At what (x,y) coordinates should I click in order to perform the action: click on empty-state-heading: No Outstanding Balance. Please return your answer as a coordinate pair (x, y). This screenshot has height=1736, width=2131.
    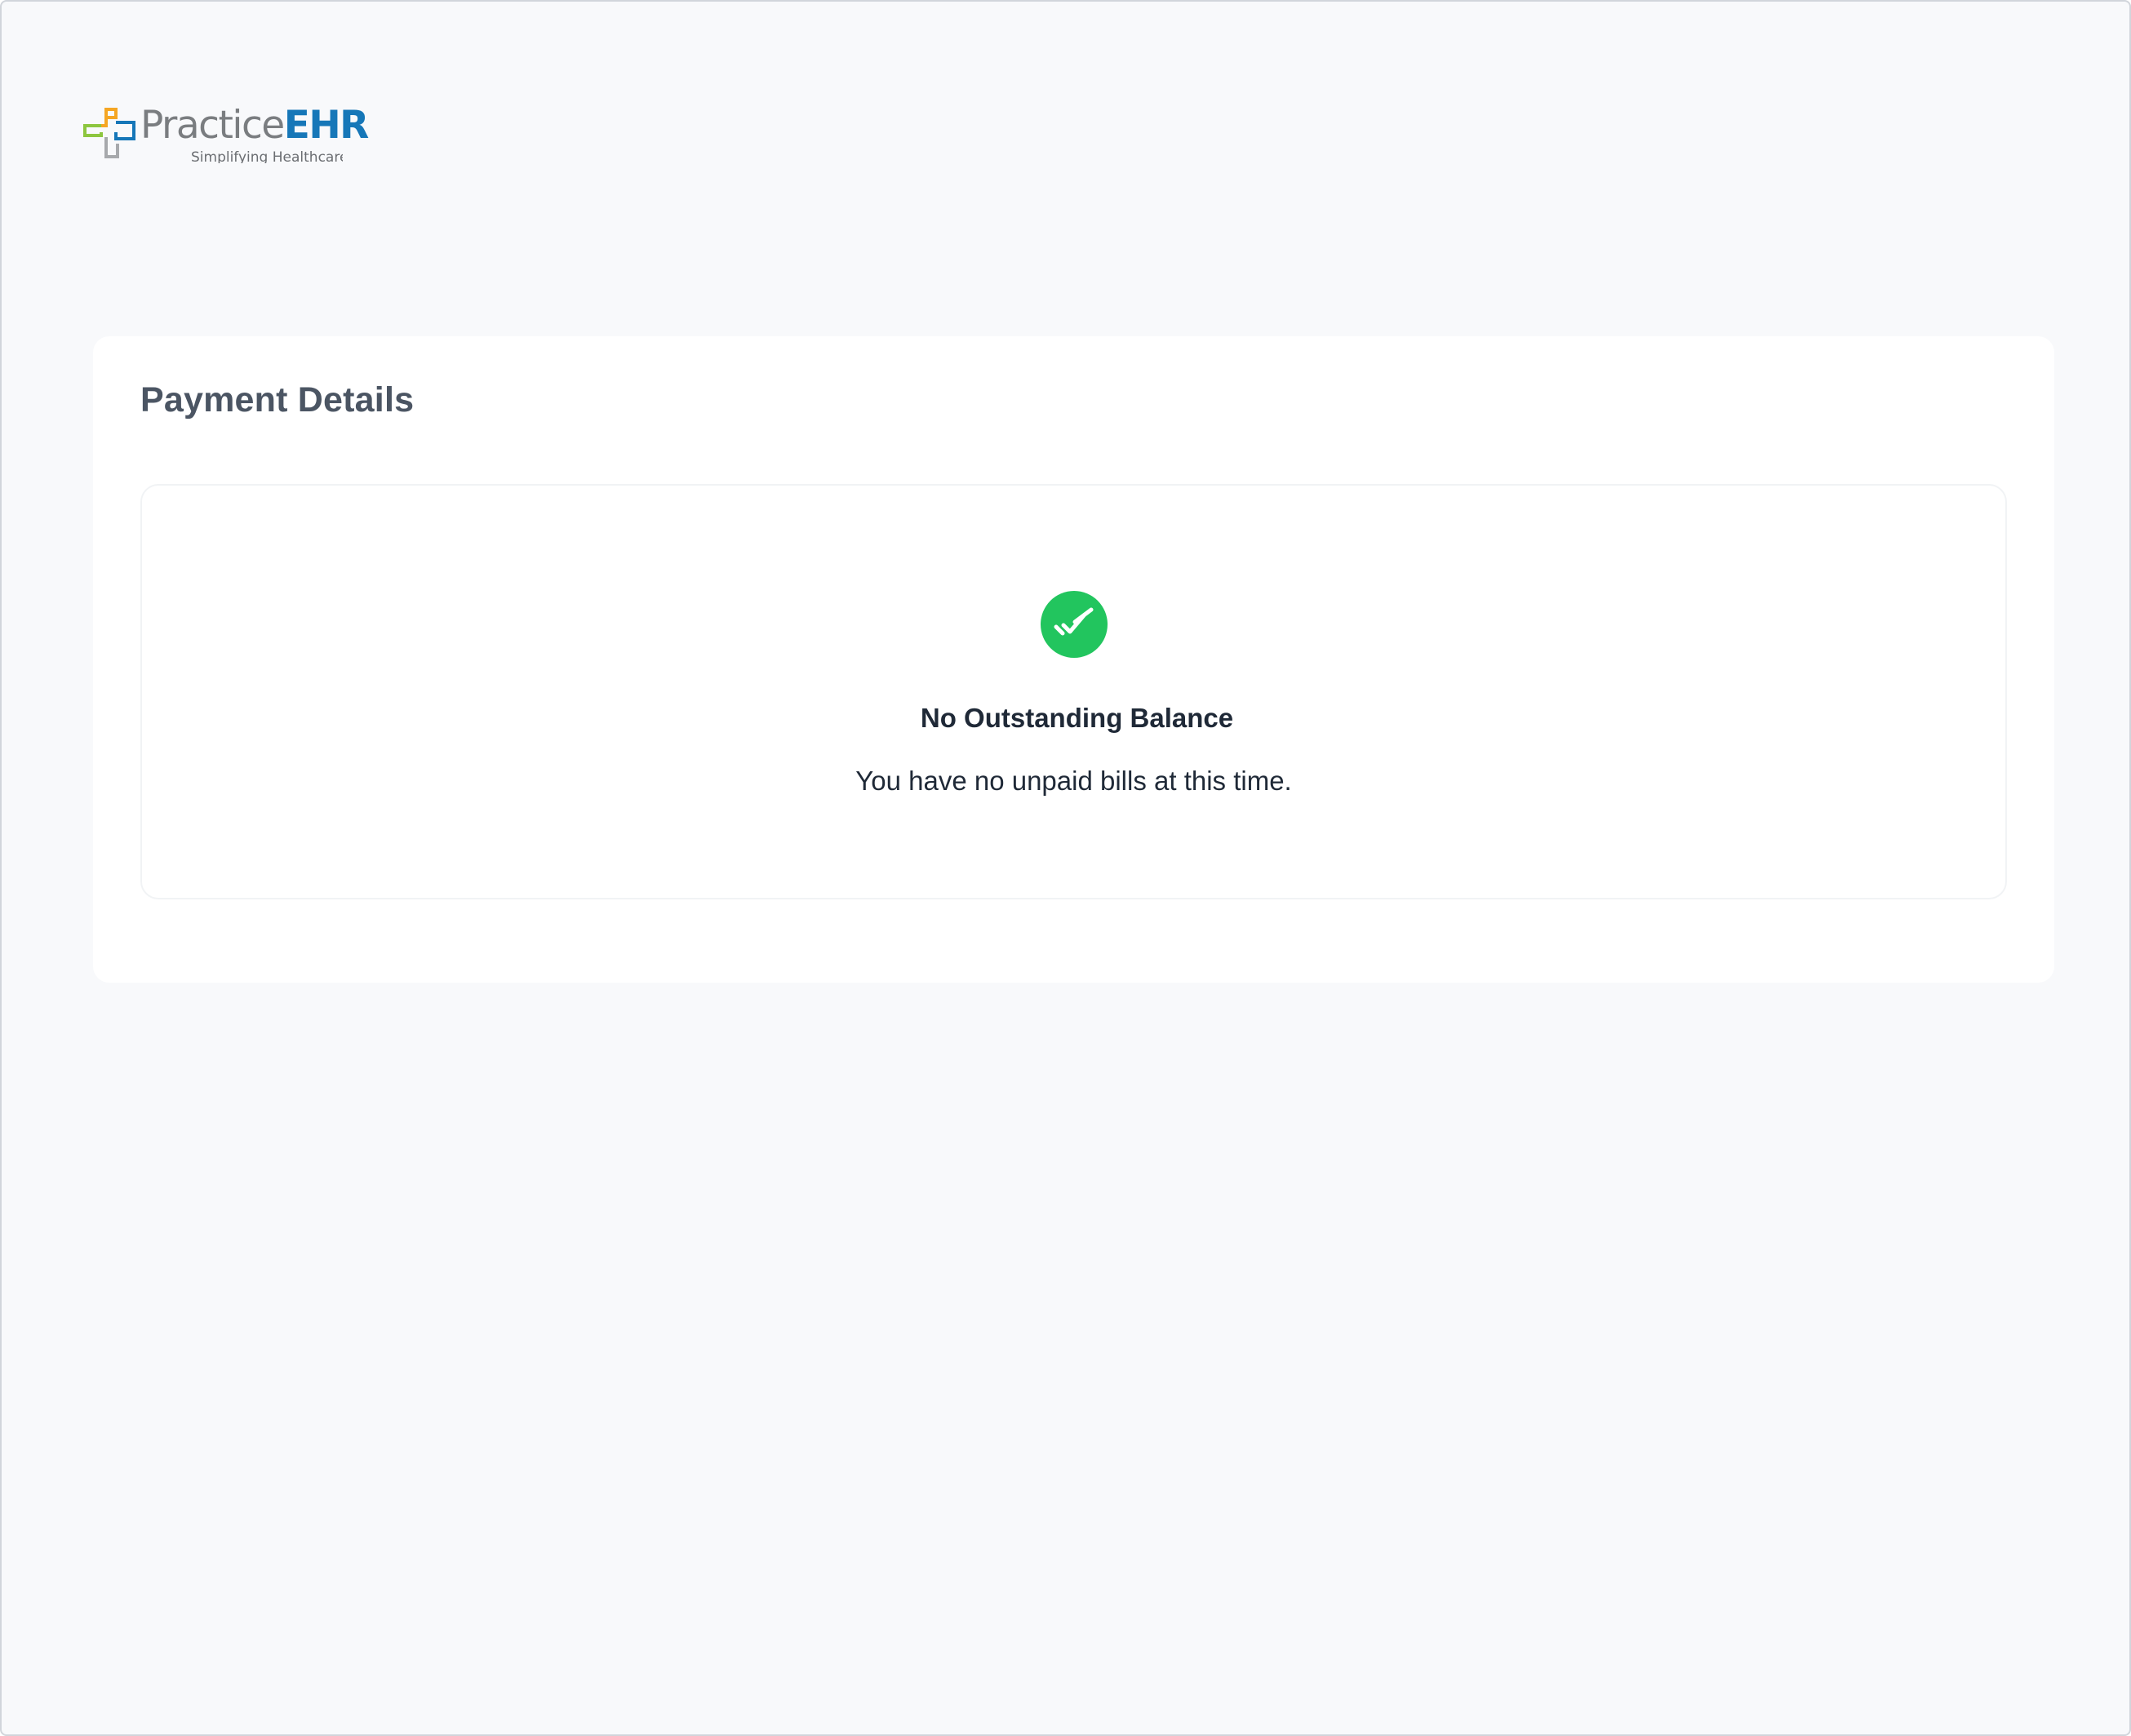
    Looking at the image, I should click on (1077, 718).